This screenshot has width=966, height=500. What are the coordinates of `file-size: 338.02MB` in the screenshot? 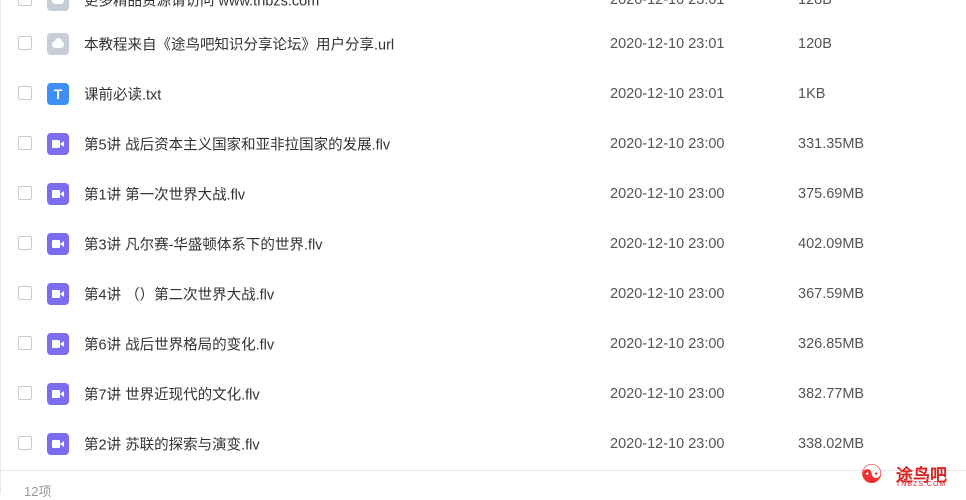 It's located at (831, 444).